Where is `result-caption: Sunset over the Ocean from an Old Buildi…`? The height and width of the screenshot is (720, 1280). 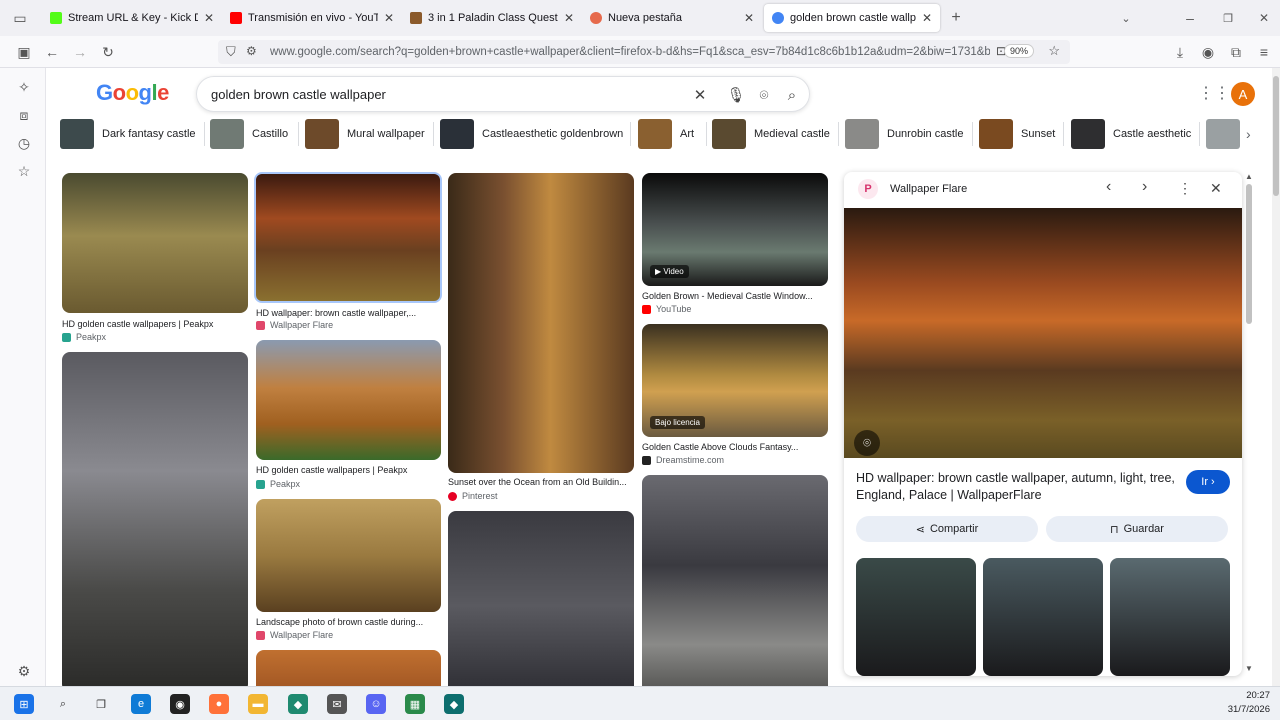 result-caption: Sunset over the Ocean from an Old Buildi… is located at coordinates (541, 482).